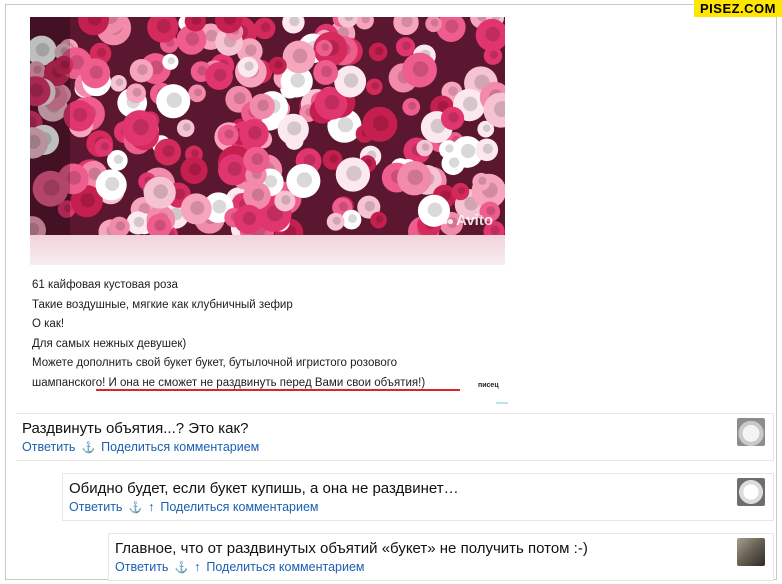 The width and height of the screenshot is (782, 584). I want to click on comment-text: Раздвинуть объятия...? Это как?, so click(135, 428).